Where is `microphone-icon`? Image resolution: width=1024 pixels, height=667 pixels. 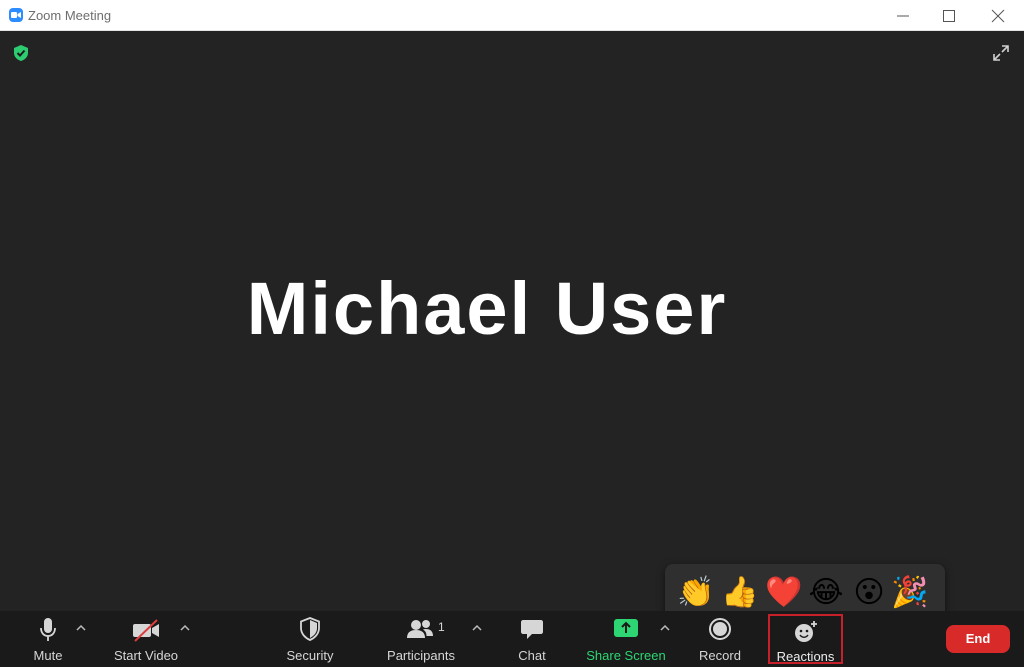
microphone-icon is located at coordinates (48, 631).